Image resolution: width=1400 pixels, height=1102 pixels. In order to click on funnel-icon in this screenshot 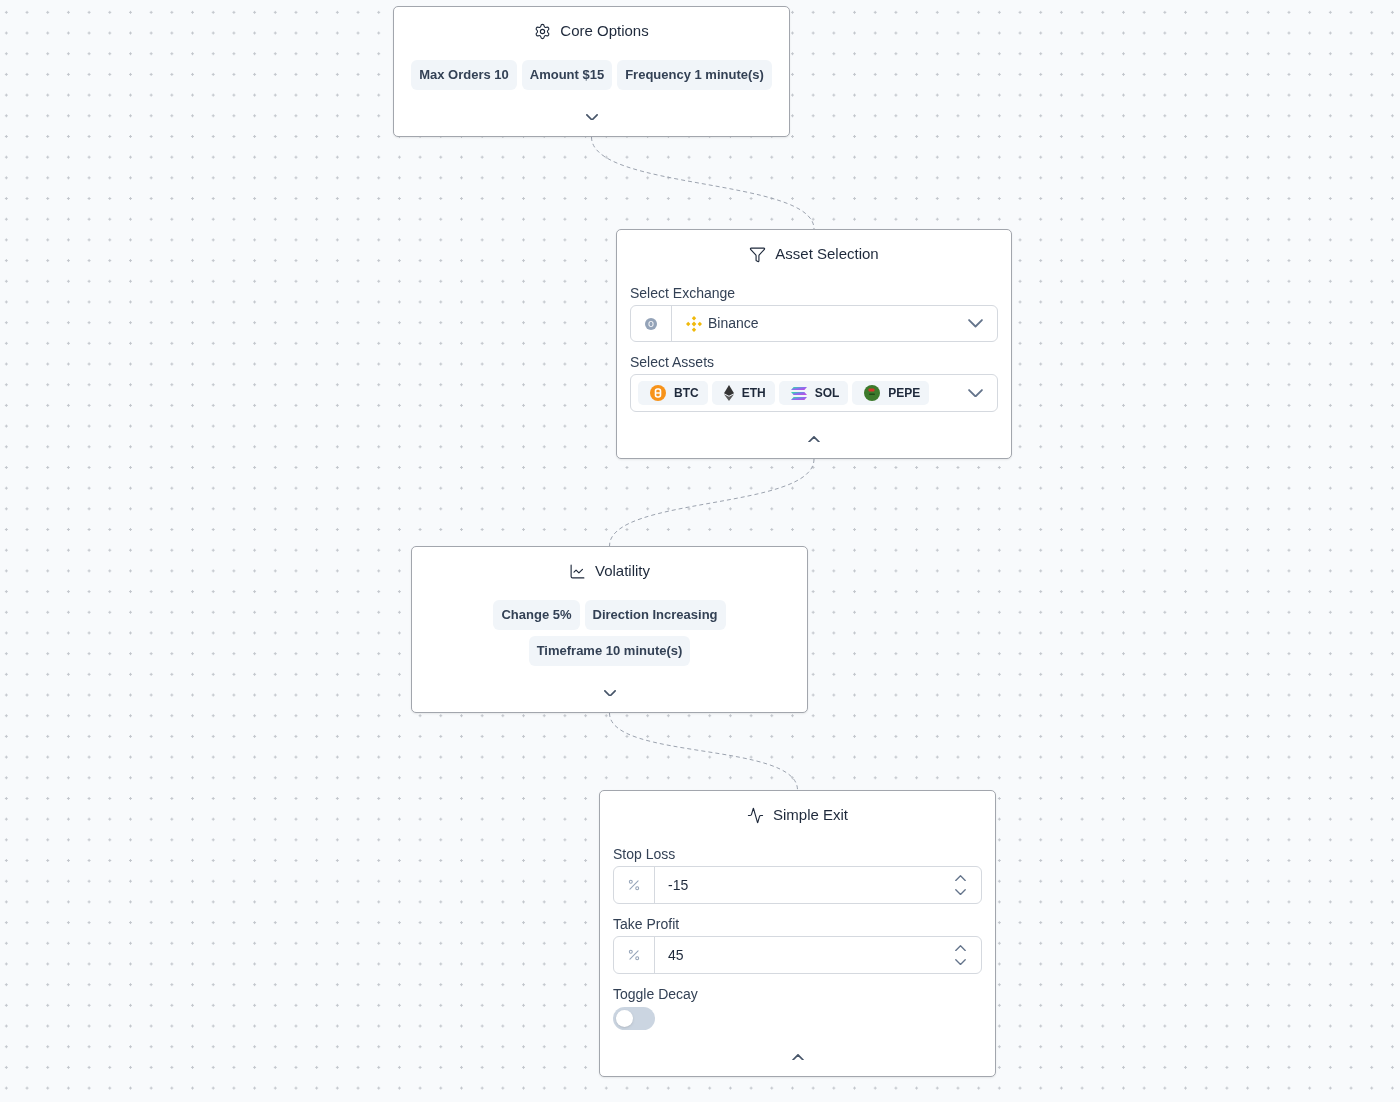, I will do `click(758, 254)`.